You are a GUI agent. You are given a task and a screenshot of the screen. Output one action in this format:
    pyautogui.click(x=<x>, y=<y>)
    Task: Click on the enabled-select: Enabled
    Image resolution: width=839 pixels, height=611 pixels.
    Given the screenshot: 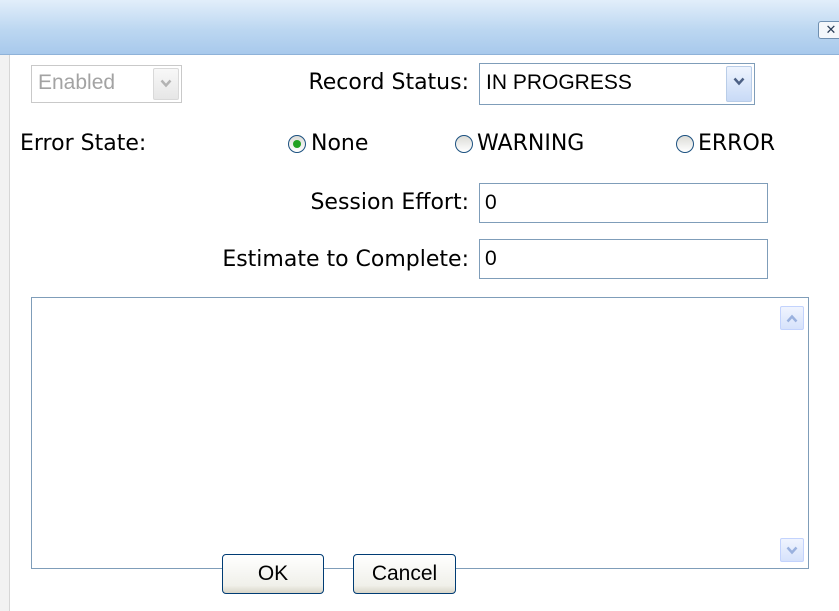 What is the action you would take?
    pyautogui.click(x=106, y=84)
    